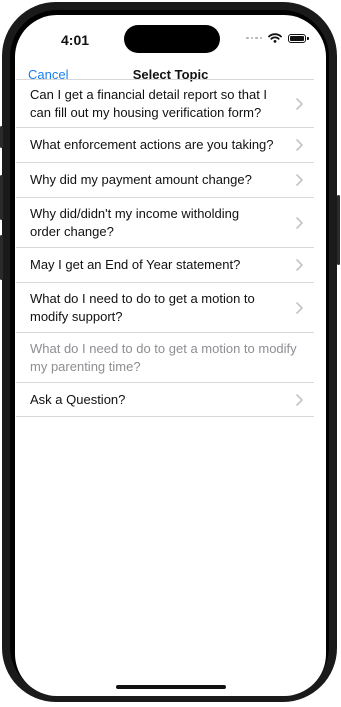  Describe the element at coordinates (338, 230) in the screenshot. I see `power-button` at that location.